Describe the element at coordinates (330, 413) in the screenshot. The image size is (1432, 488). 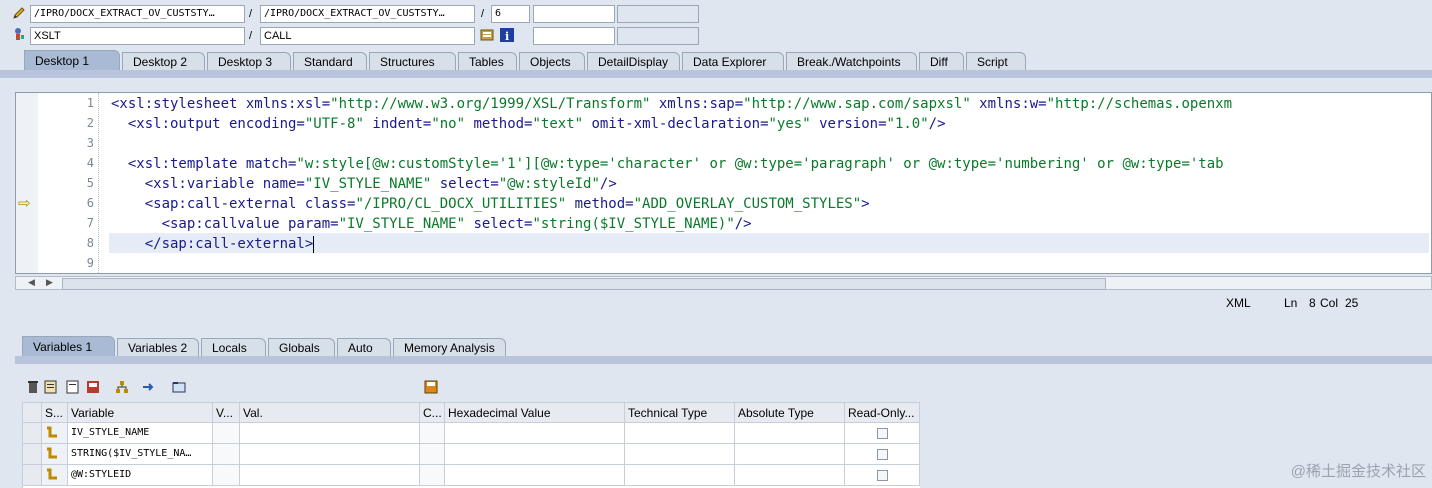
I see `column-header: Val.` at that location.